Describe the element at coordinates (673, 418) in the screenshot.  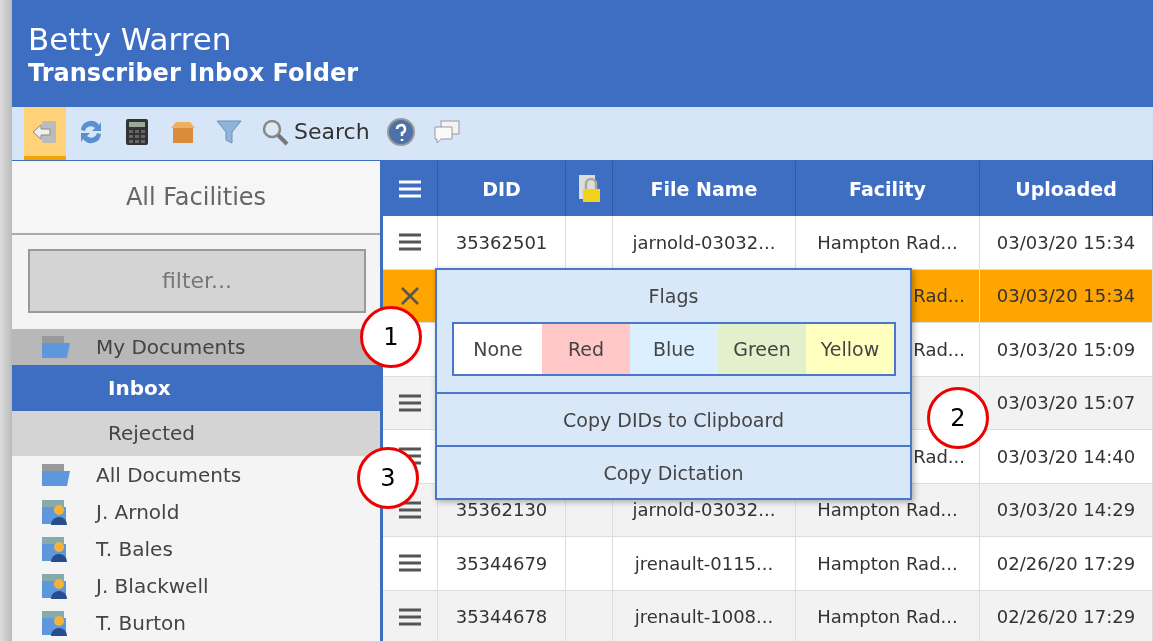
I see `menu-item: Copy DIDs to Clipboard` at that location.